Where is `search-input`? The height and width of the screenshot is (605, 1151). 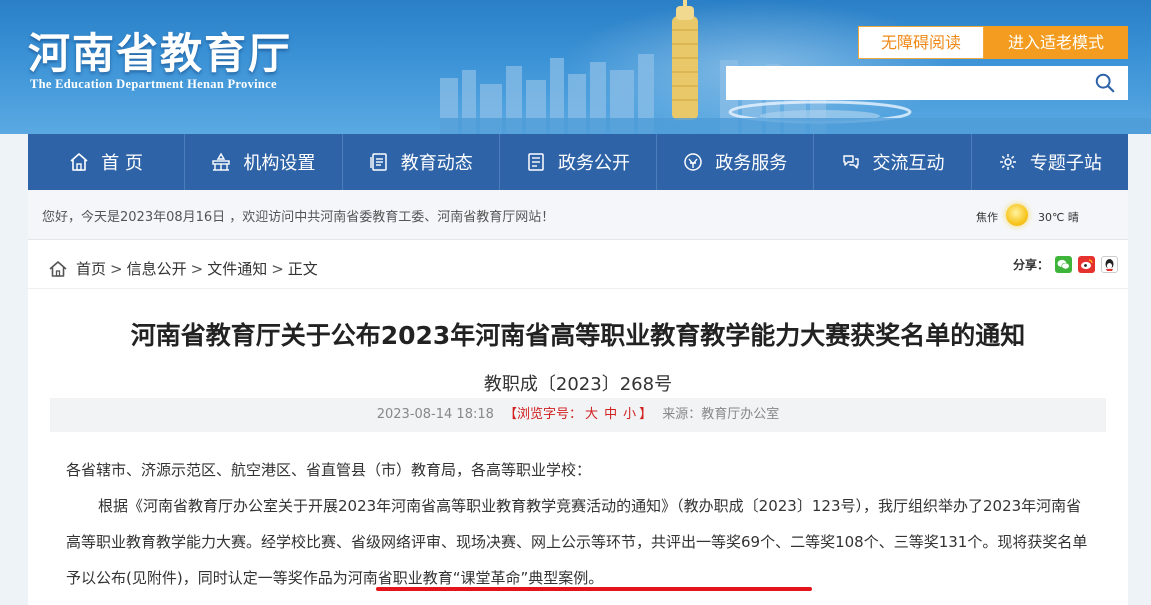 search-input is located at coordinates (906, 83).